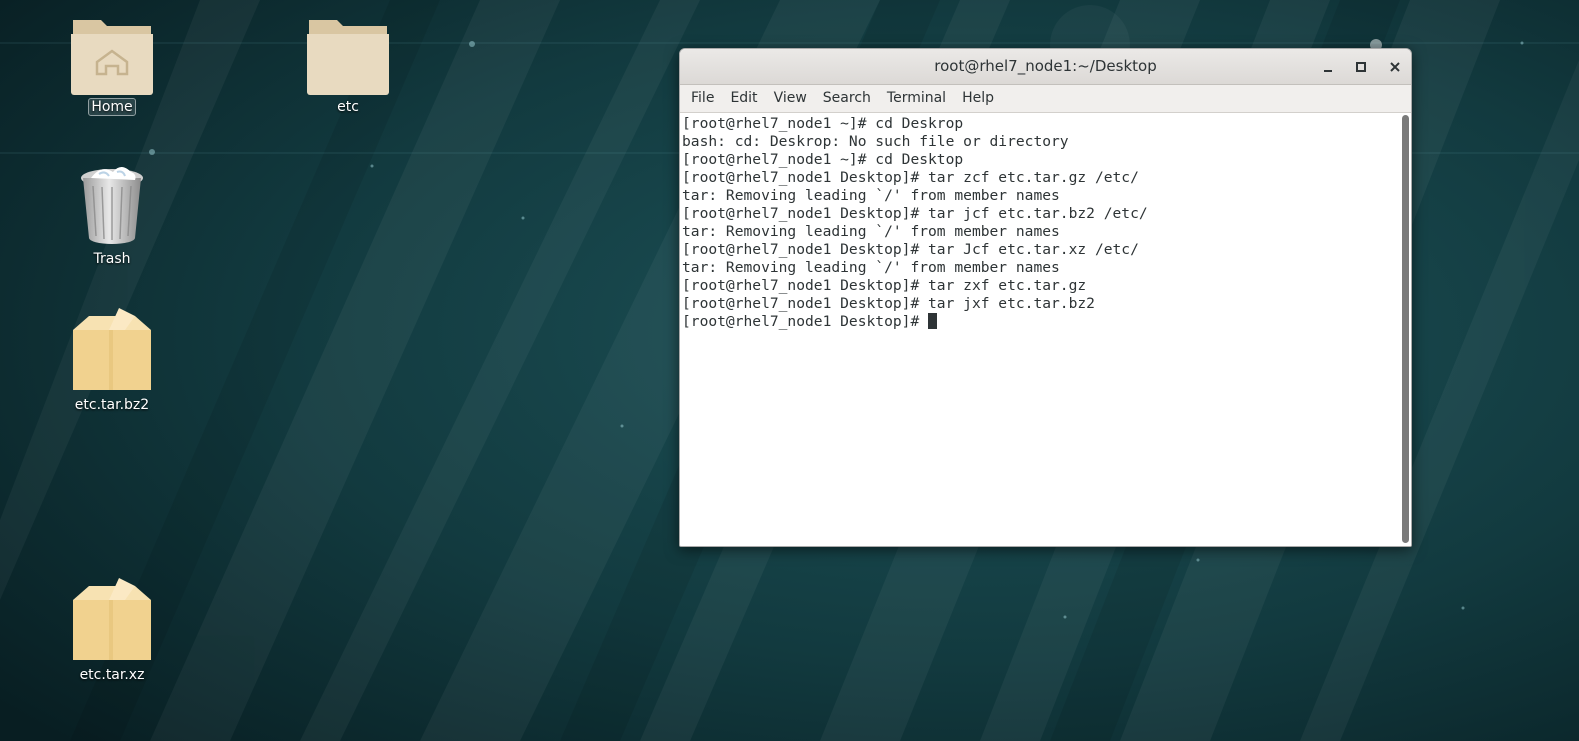  Describe the element at coordinates (847, 98) in the screenshot. I see `menu-search: Search` at that location.